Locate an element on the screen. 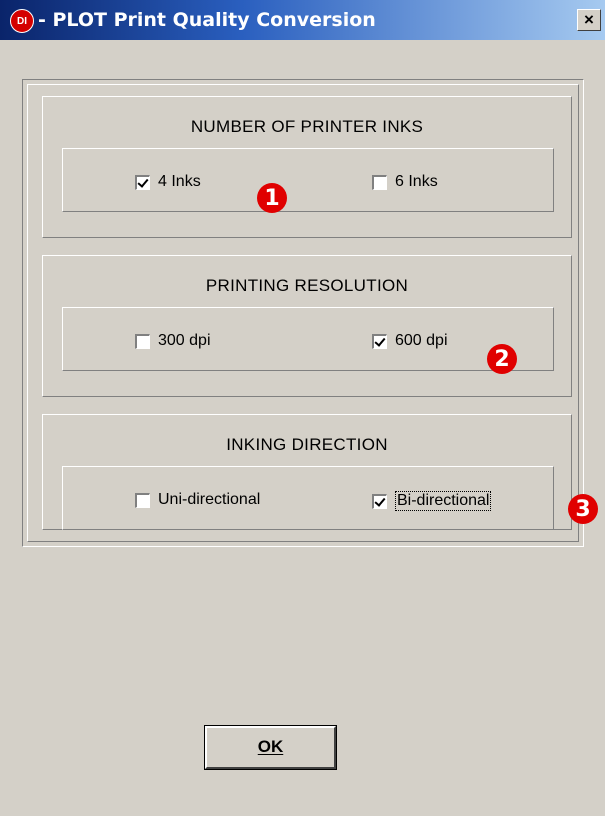 Image resolution: width=605 pixels, height=816 pixels. option-600-dpi: 600 dpi is located at coordinates (410, 341).